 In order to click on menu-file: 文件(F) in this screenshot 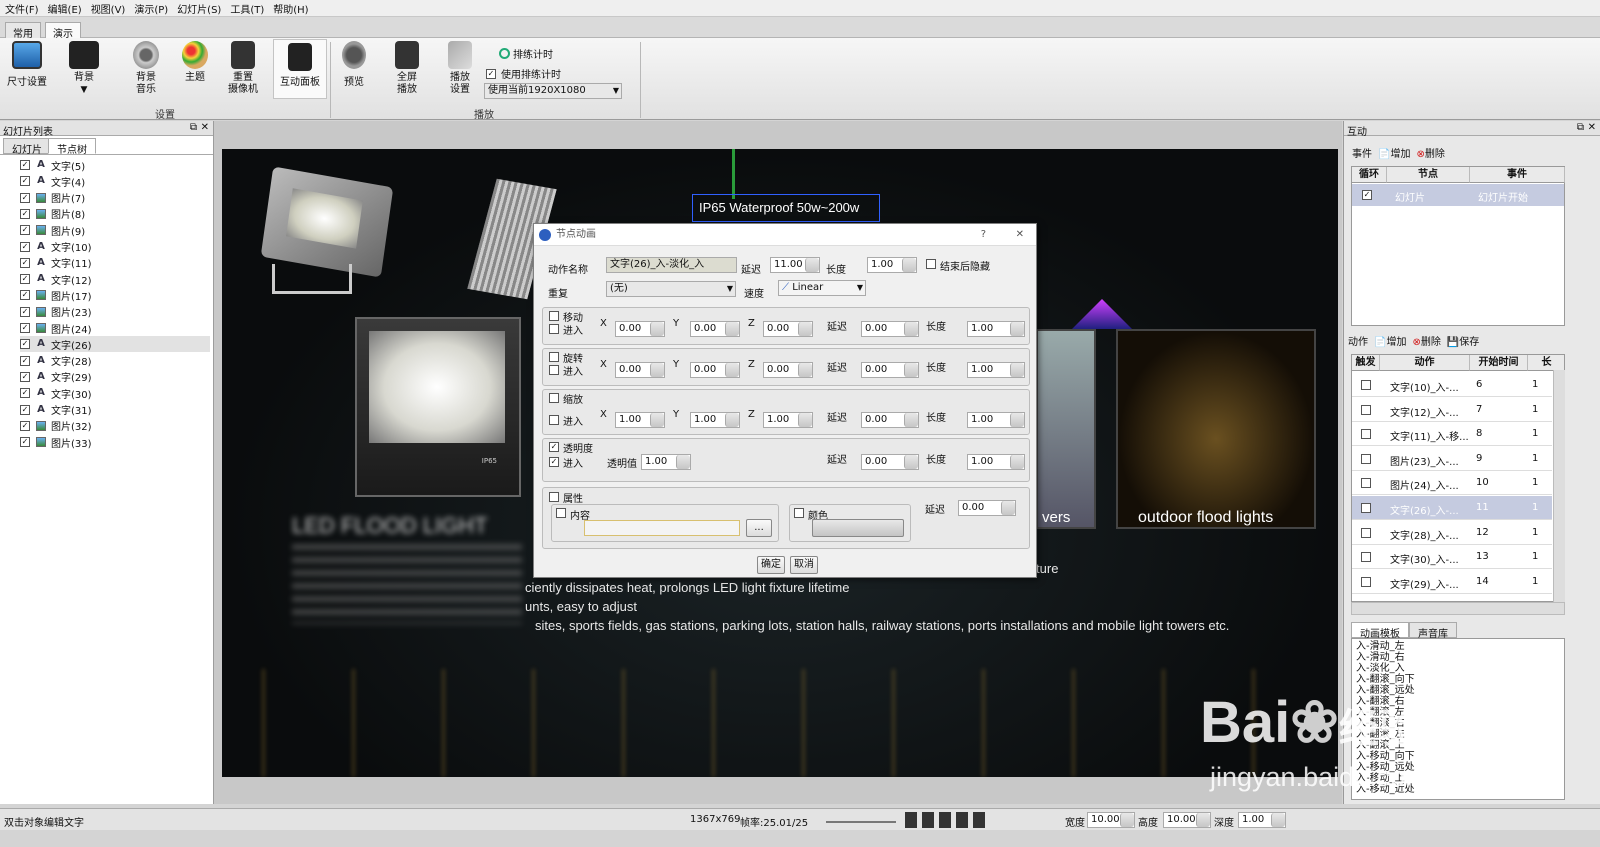, I will do `click(22, 8)`.